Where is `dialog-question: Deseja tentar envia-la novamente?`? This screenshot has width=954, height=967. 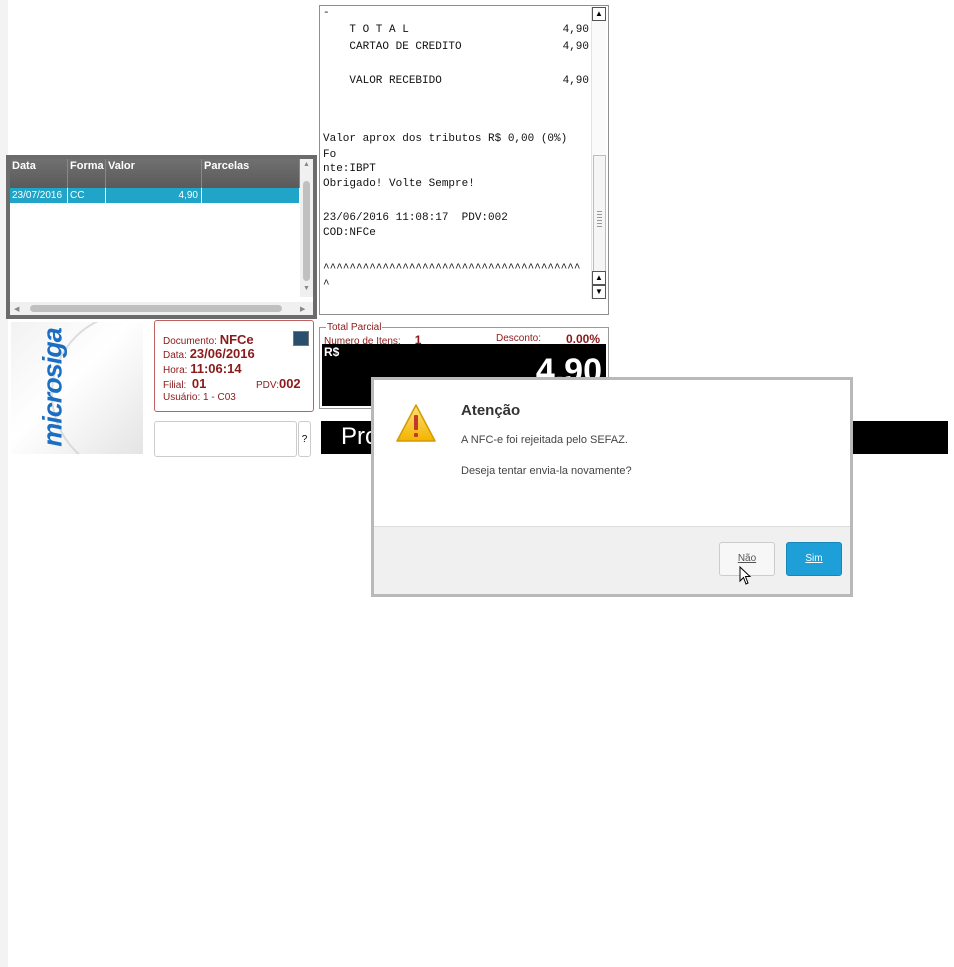
dialog-question: Deseja tentar envia-la novamente? is located at coordinates (546, 471).